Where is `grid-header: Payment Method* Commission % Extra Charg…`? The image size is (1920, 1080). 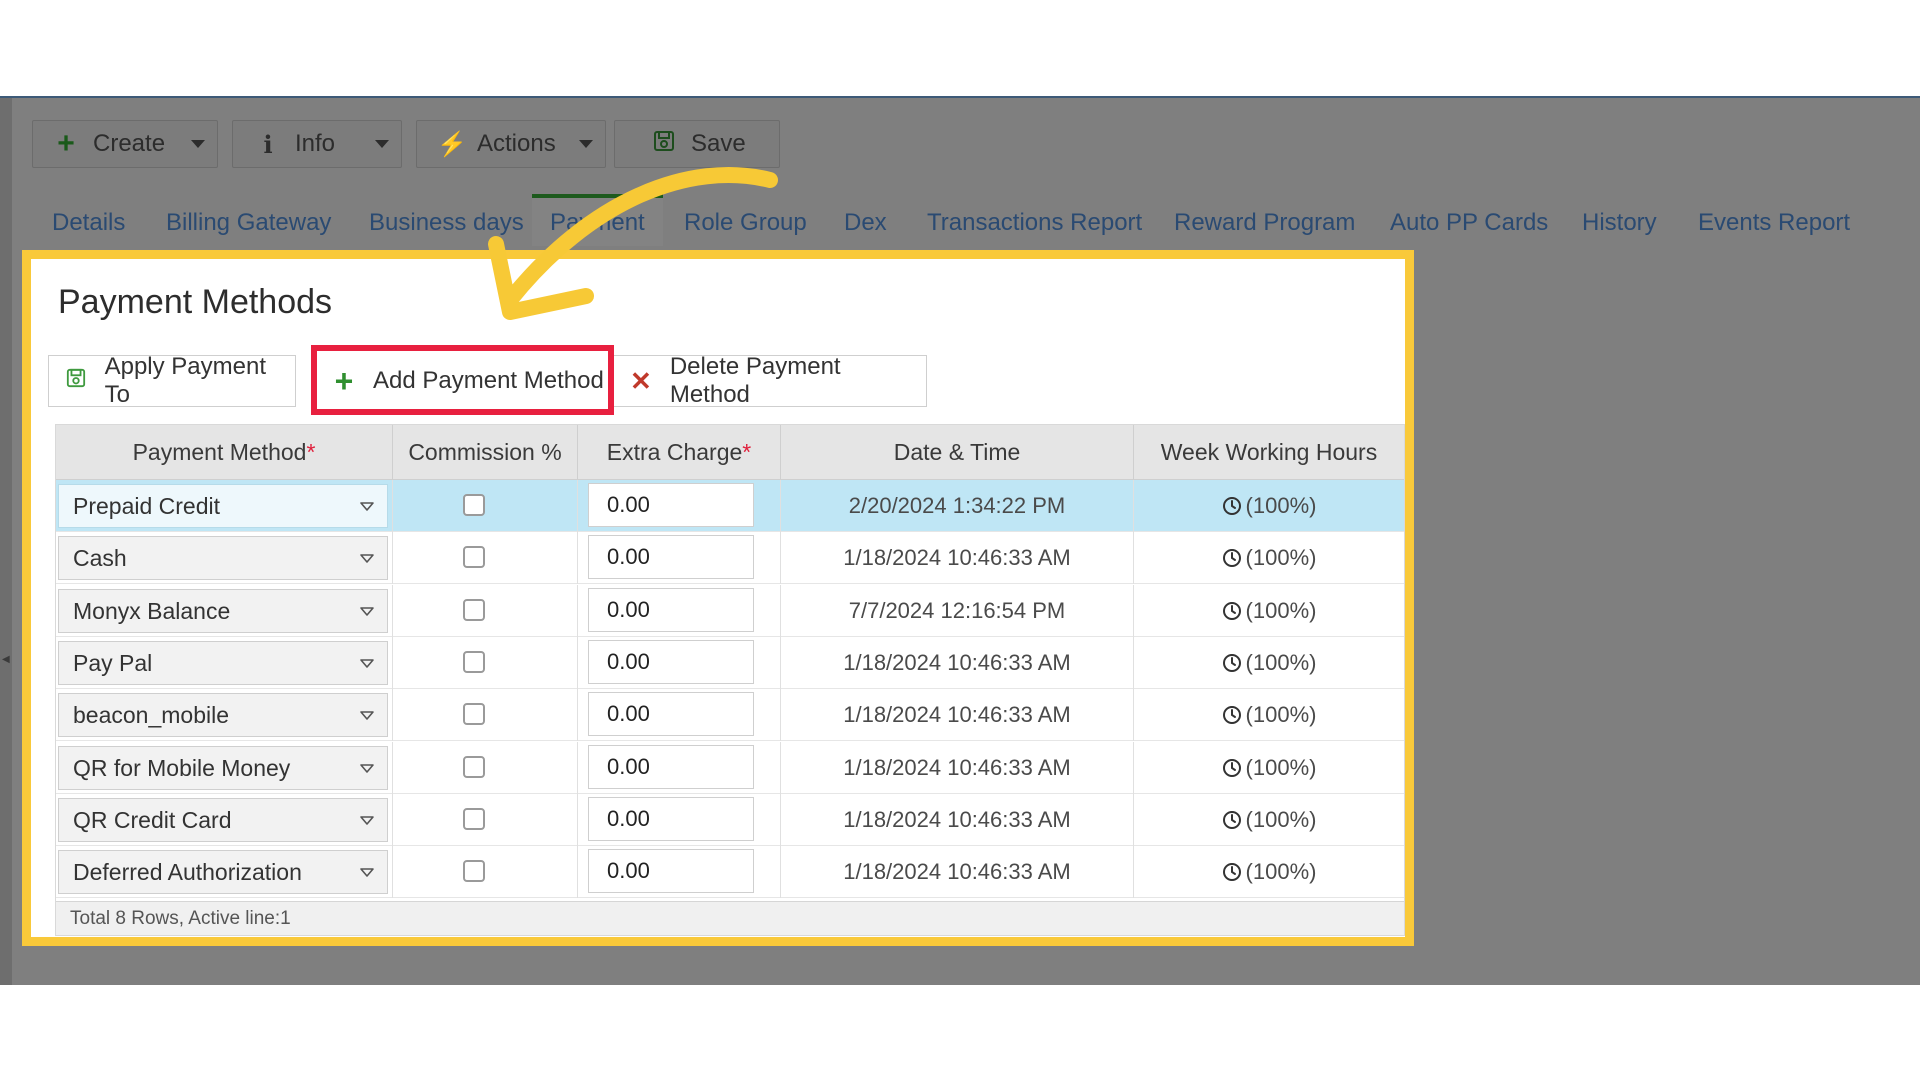 grid-header: Payment Method* Commission % Extra Charg… is located at coordinates (730, 452).